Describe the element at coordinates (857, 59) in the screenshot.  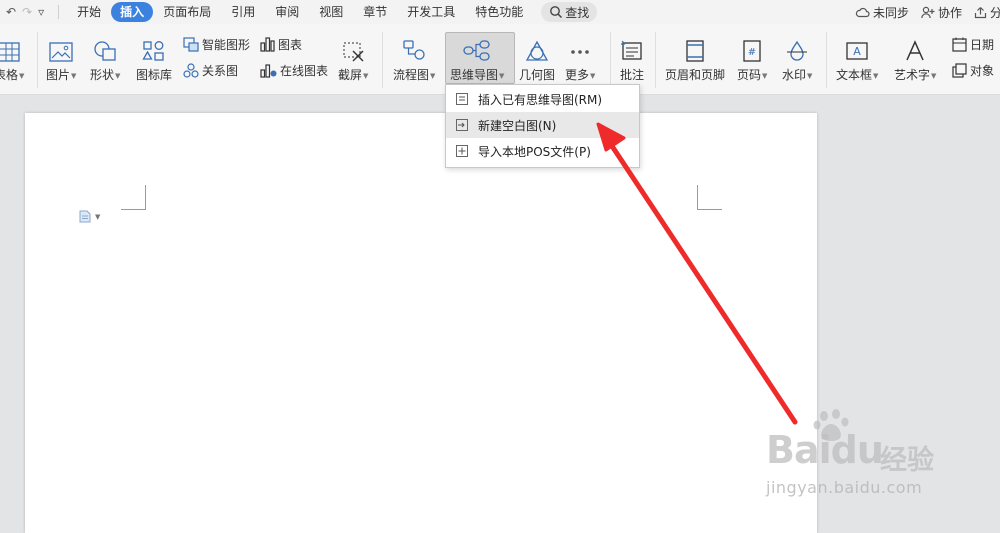
I see `textbox-button: A 文本框▼` at that location.